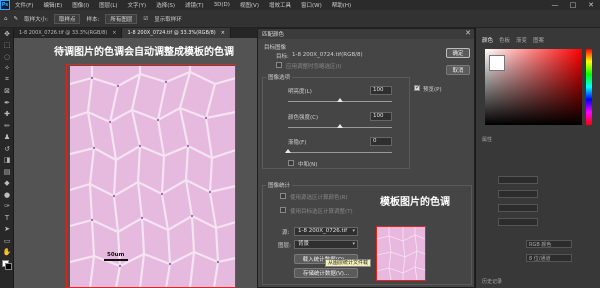 Image resolution: width=600 pixels, height=288 pixels. I want to click on layer-select: 背景 ▾, so click(326, 244).